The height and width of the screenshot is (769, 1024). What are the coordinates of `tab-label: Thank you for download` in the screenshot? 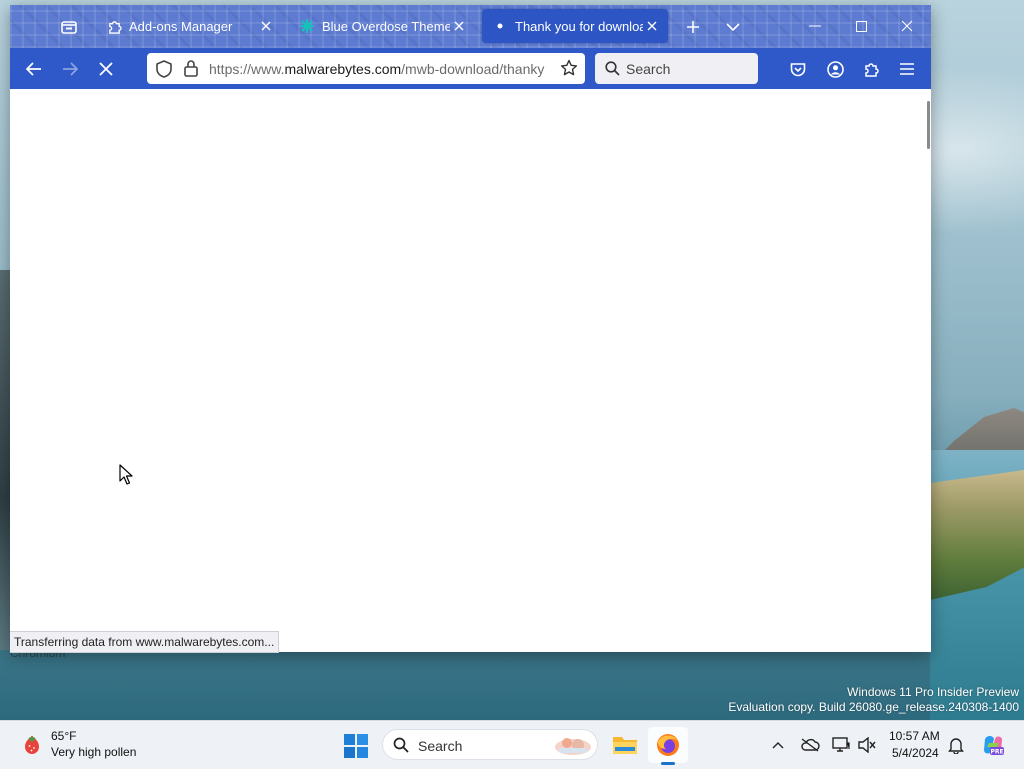 It's located at (579, 26).